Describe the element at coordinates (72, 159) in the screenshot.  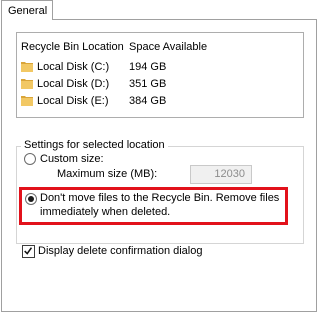
I see `custom-size-label: Custom size:` at that location.